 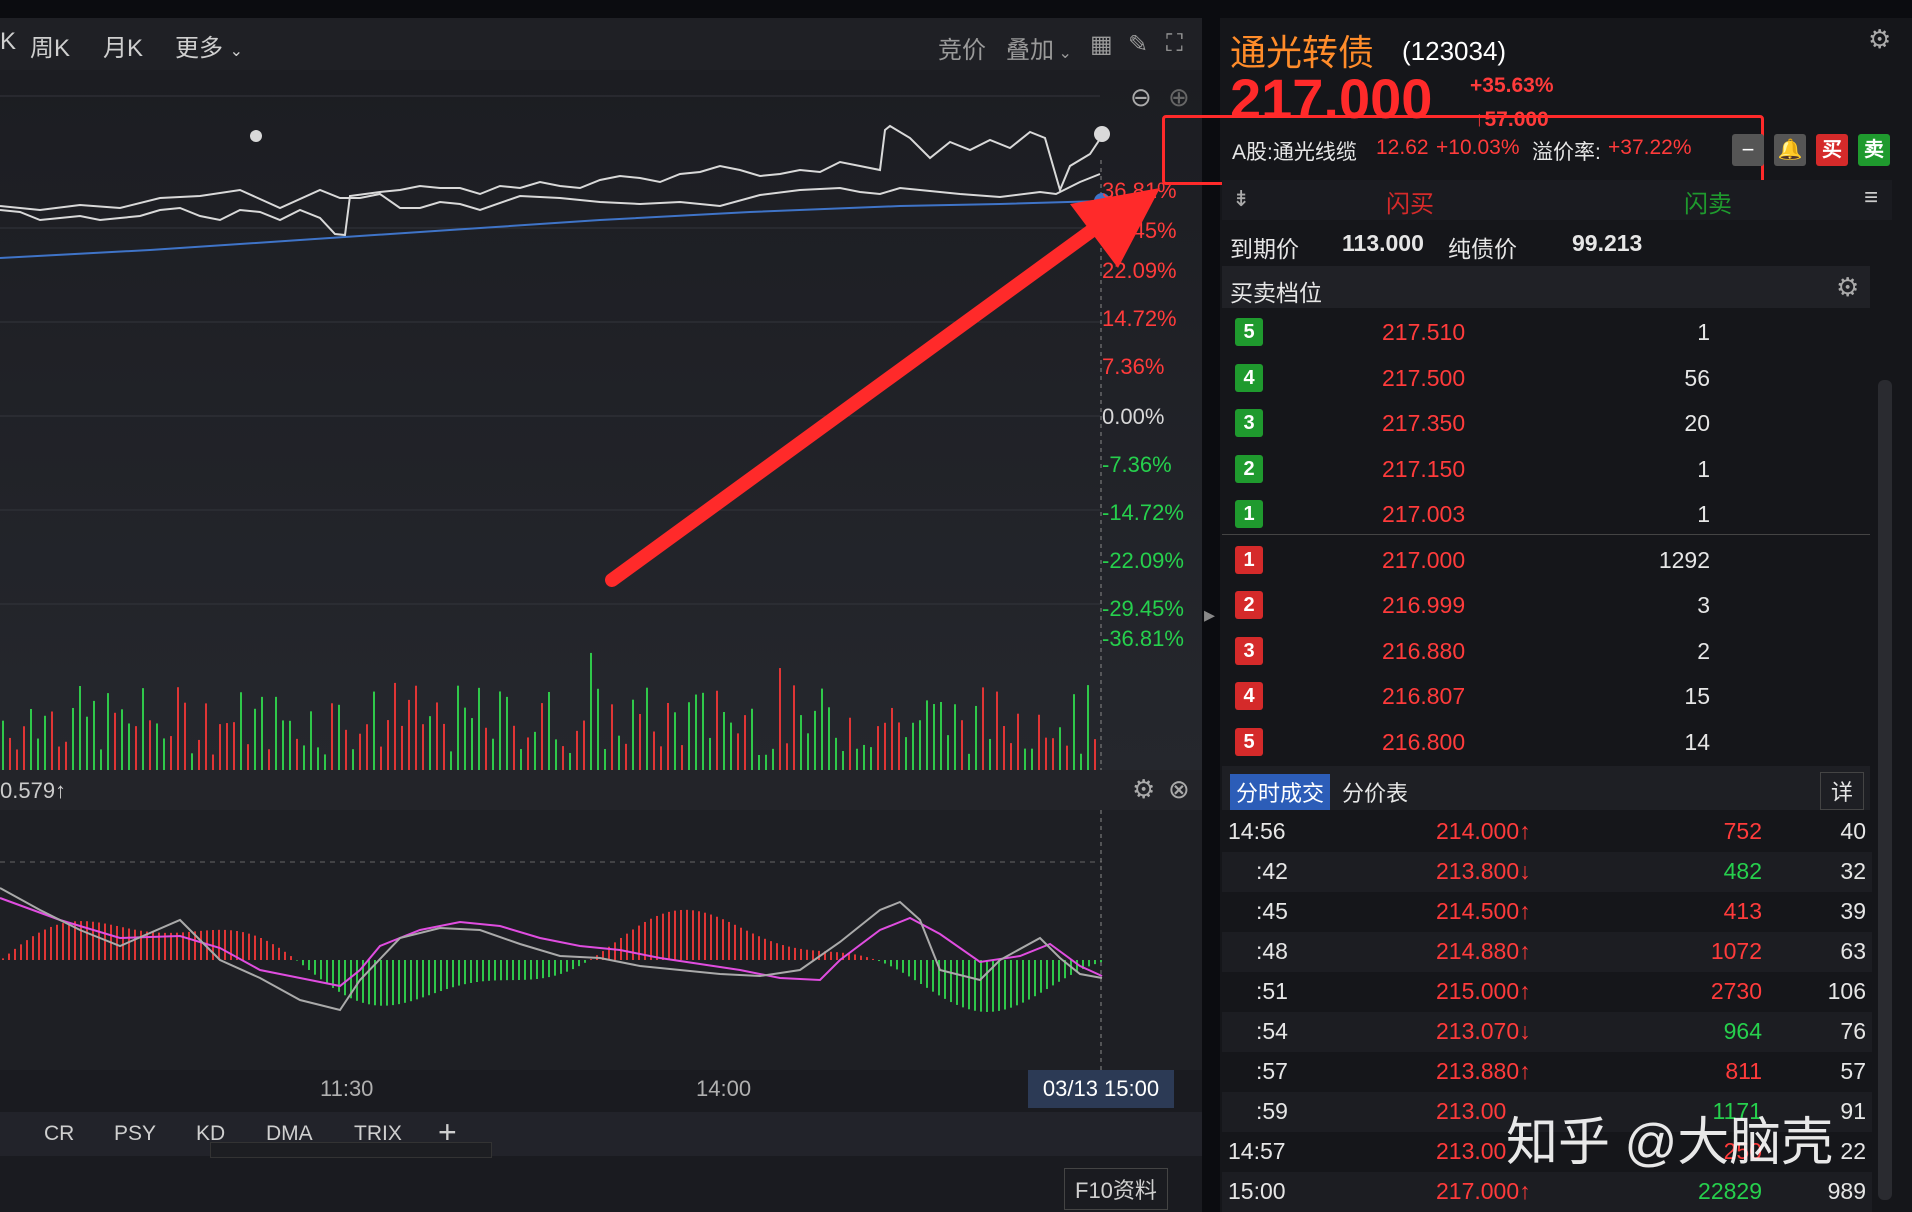 What do you see at coordinates (1871, 198) in the screenshot?
I see `menu-icon: ≡` at bounding box center [1871, 198].